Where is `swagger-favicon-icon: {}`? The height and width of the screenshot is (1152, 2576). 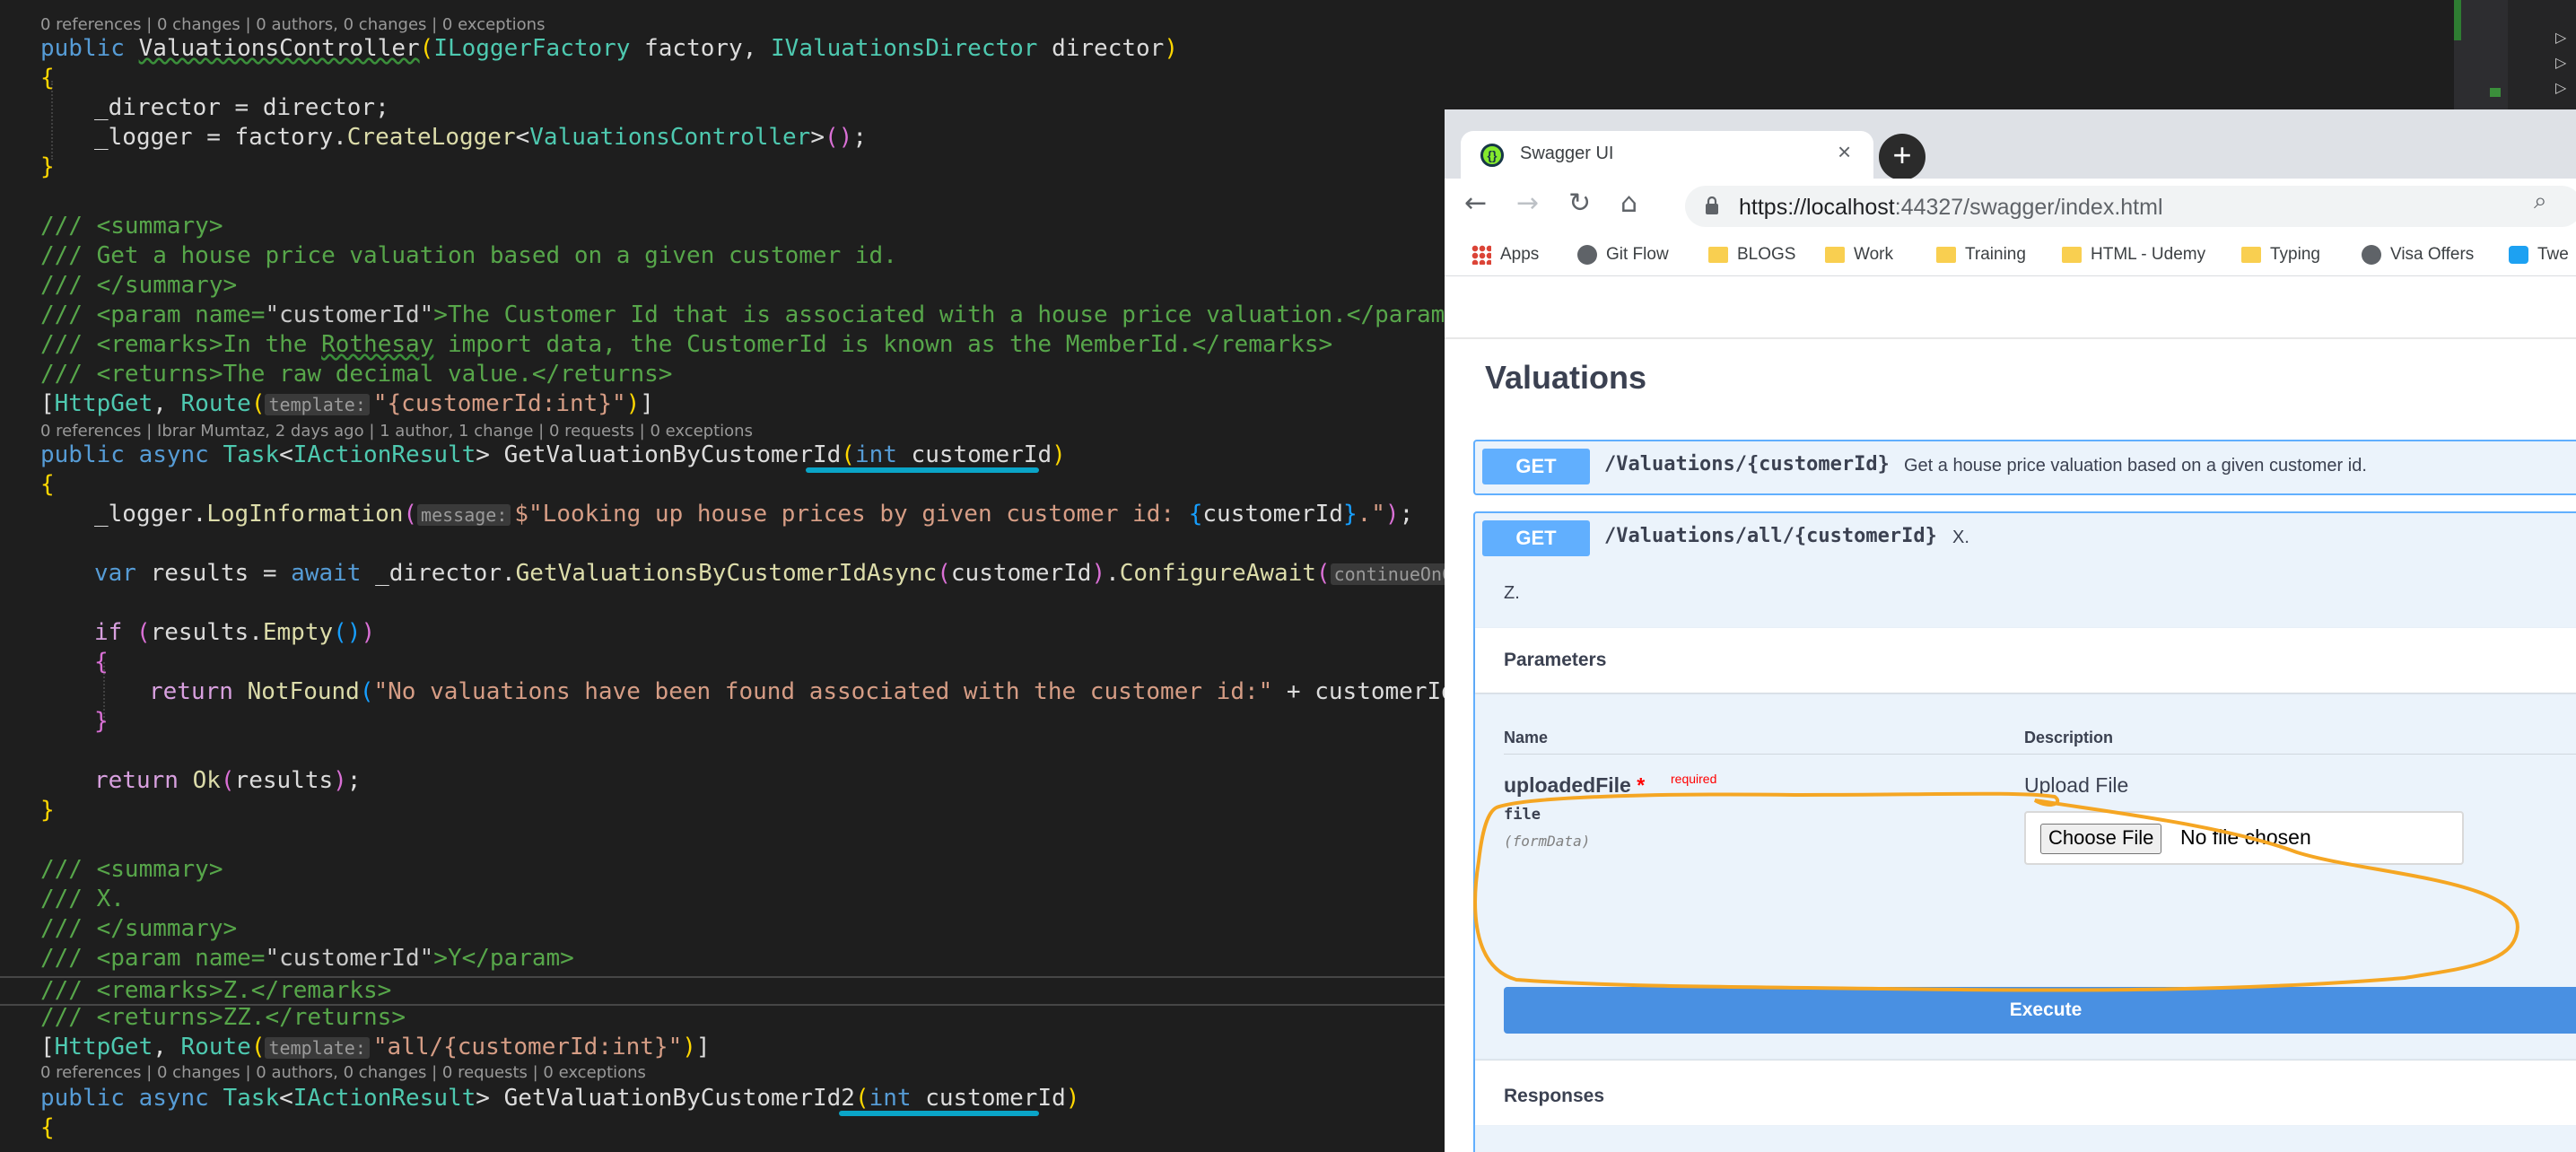
swagger-favicon-icon: {} is located at coordinates (1492, 155).